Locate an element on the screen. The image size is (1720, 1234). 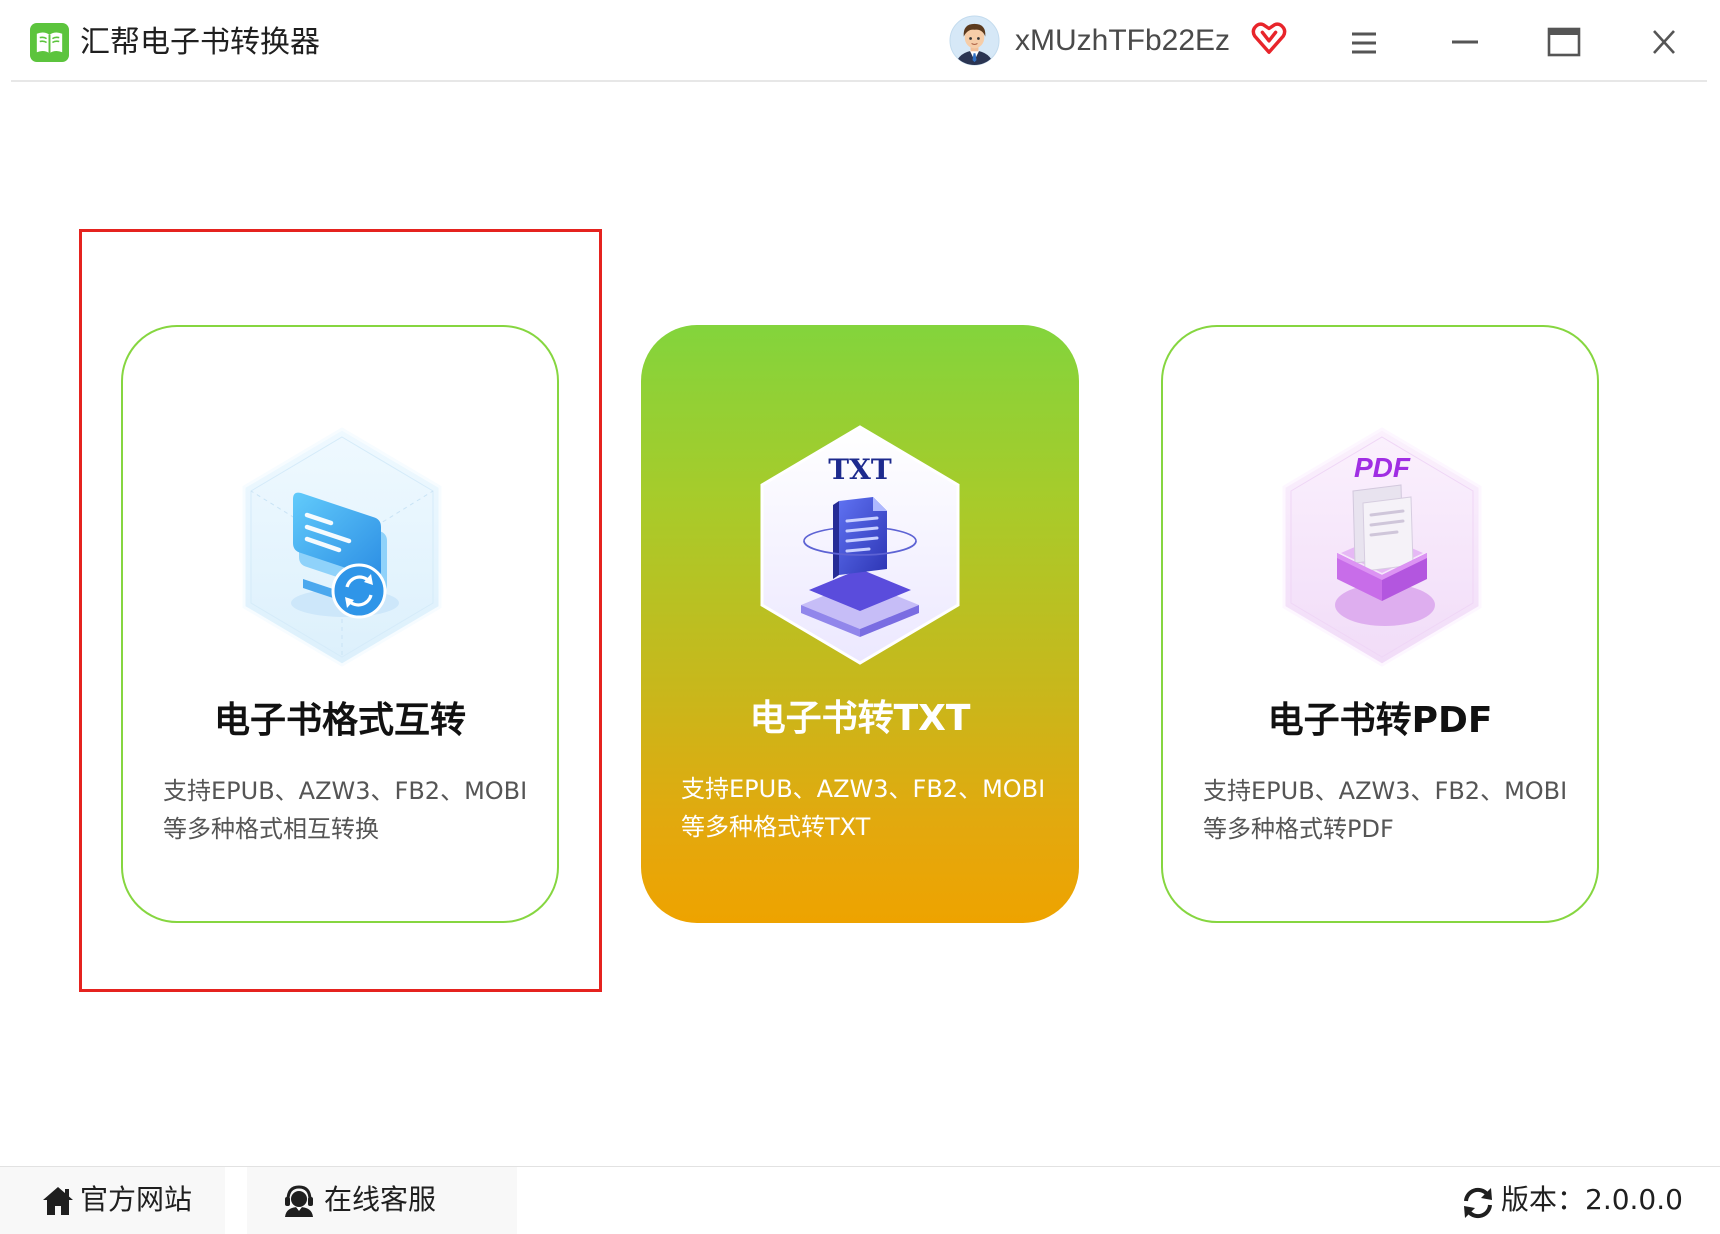
maximize-icon is located at coordinates (1564, 42).